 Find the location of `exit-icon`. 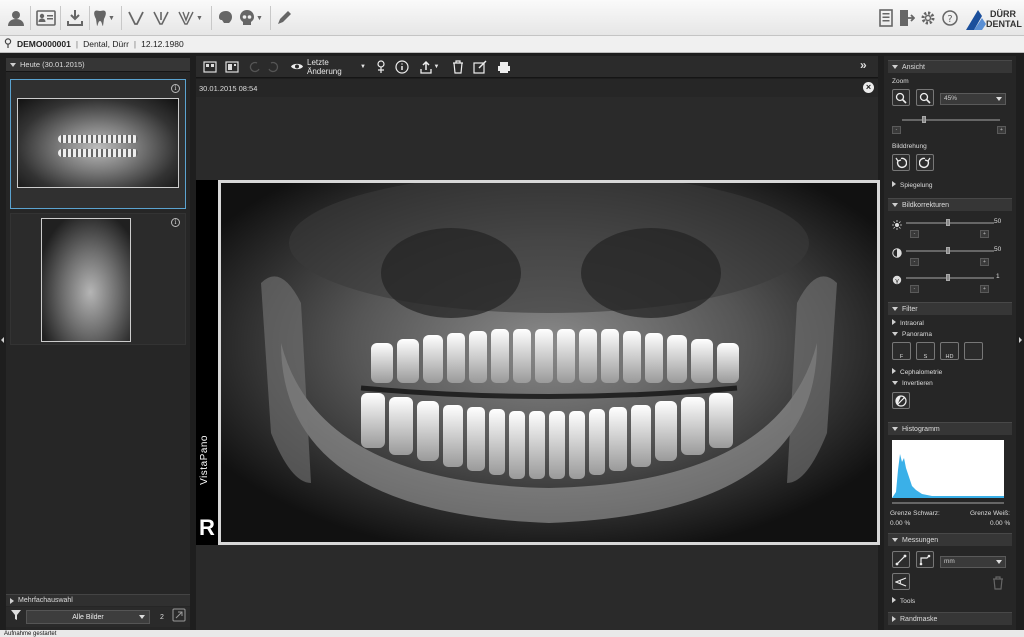

exit-icon is located at coordinates (907, 18).